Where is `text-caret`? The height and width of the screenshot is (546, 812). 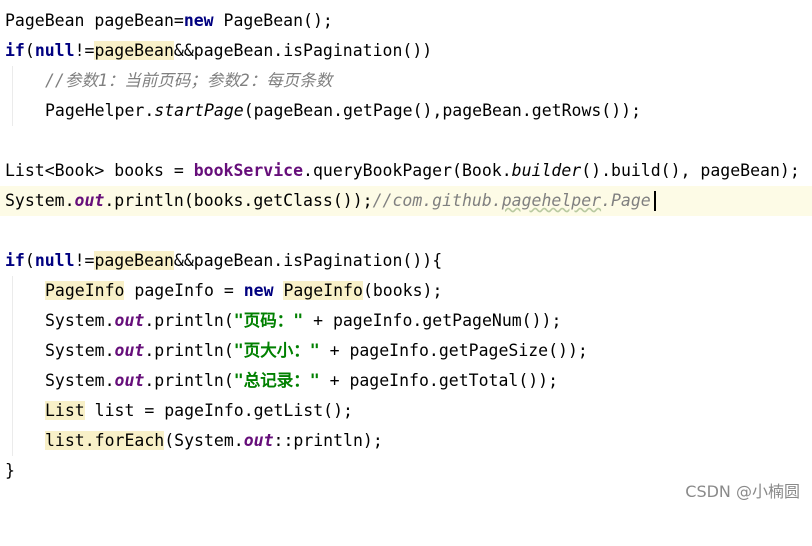
text-caret is located at coordinates (655, 201).